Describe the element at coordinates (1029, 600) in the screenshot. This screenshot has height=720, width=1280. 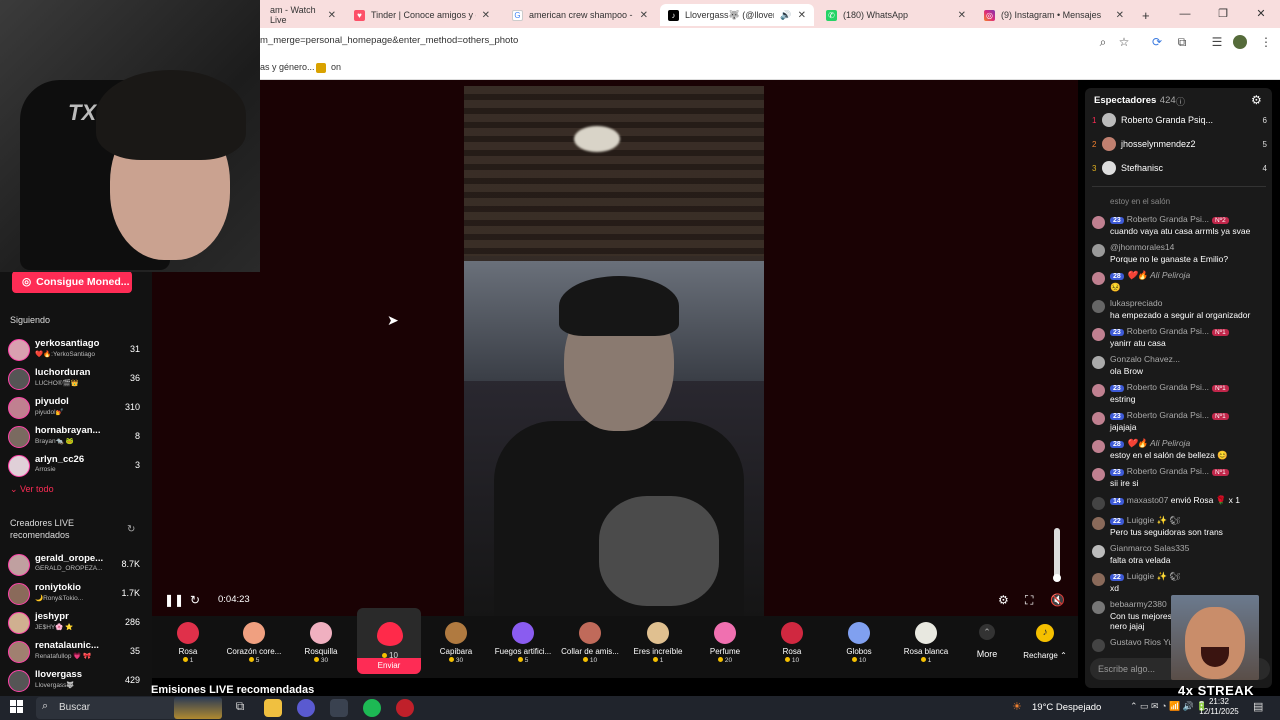
I see `fullscreen-button: ⛶` at that location.